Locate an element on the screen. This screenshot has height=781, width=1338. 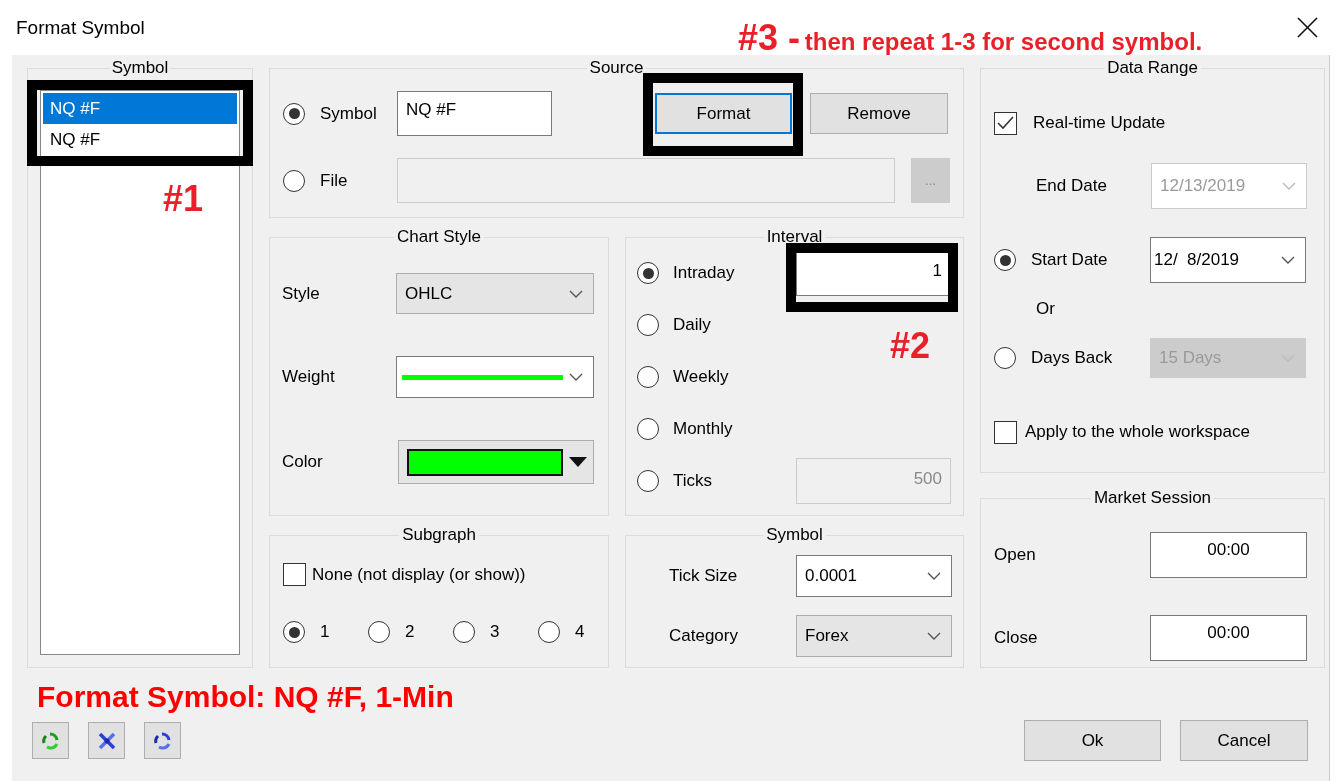
remove-button: Remove is located at coordinates (879, 113).